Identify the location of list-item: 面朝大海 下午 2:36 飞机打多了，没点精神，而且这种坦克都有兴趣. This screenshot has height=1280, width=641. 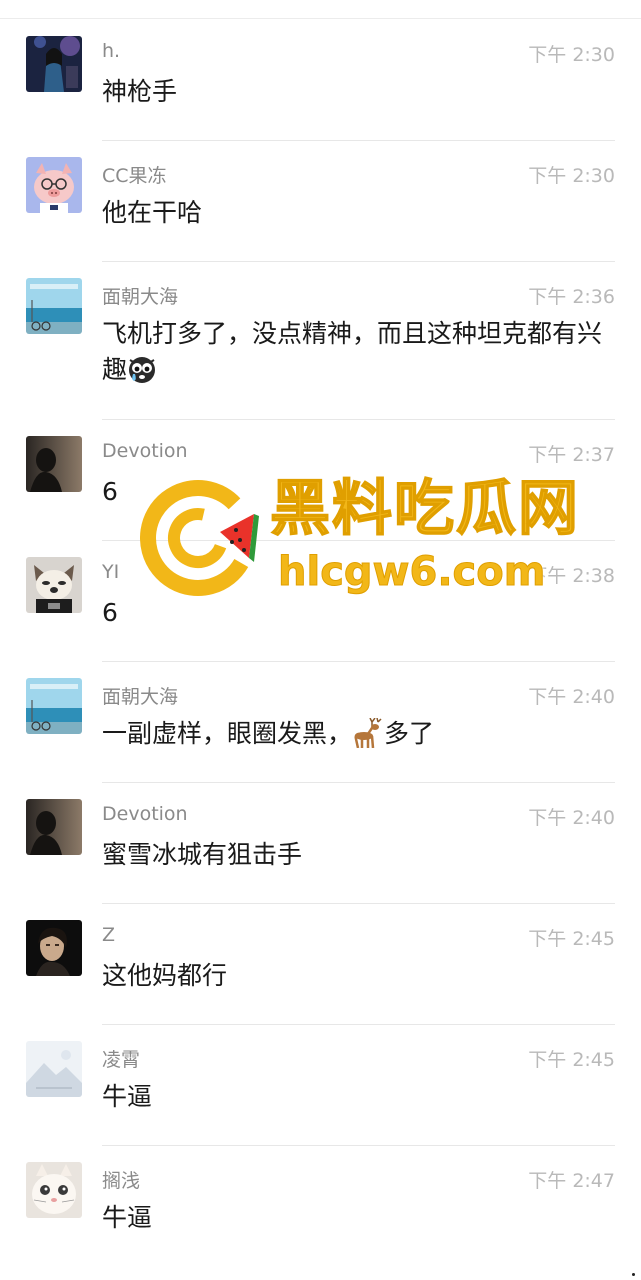
(320, 341).